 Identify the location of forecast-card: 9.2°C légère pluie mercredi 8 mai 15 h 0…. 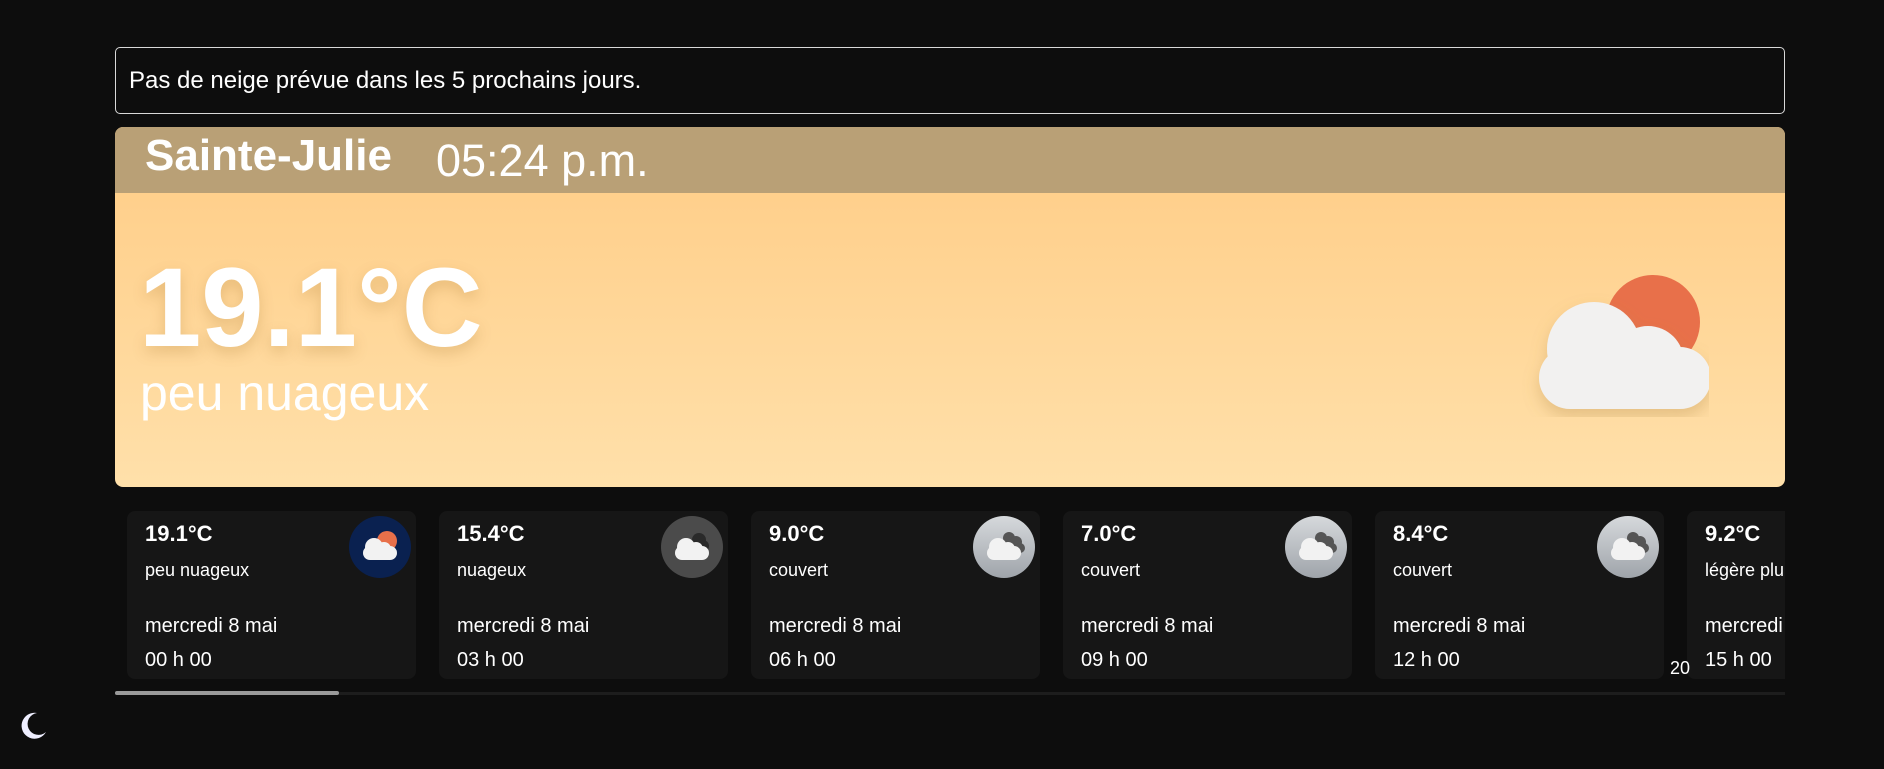
(1736, 595).